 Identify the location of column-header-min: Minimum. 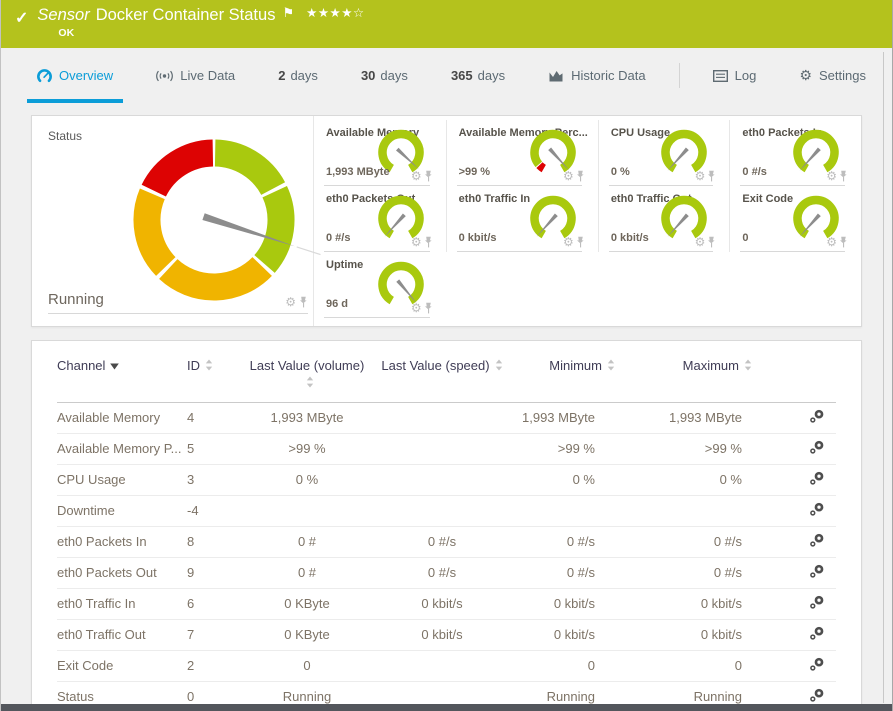
(587, 372).